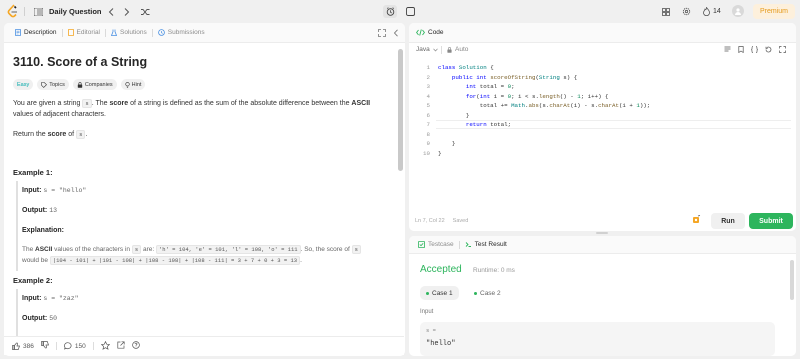 This screenshot has height=359, width=800. Describe the element at coordinates (53, 84) in the screenshot. I see `topics-chip: Topics` at that location.